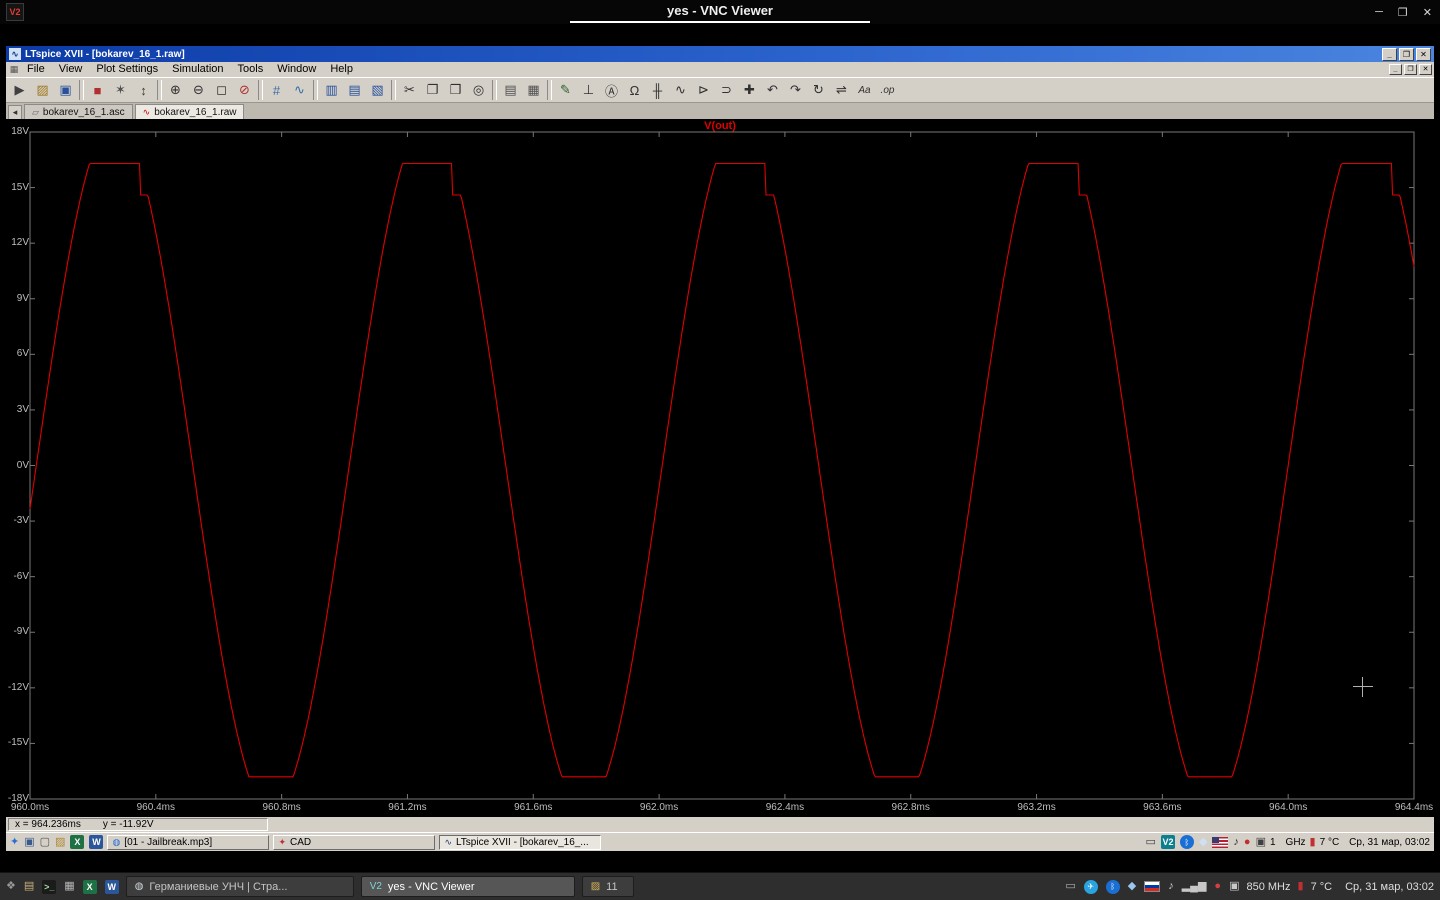  What do you see at coordinates (533, 90) in the screenshot?
I see `print-icon: ▦` at bounding box center [533, 90].